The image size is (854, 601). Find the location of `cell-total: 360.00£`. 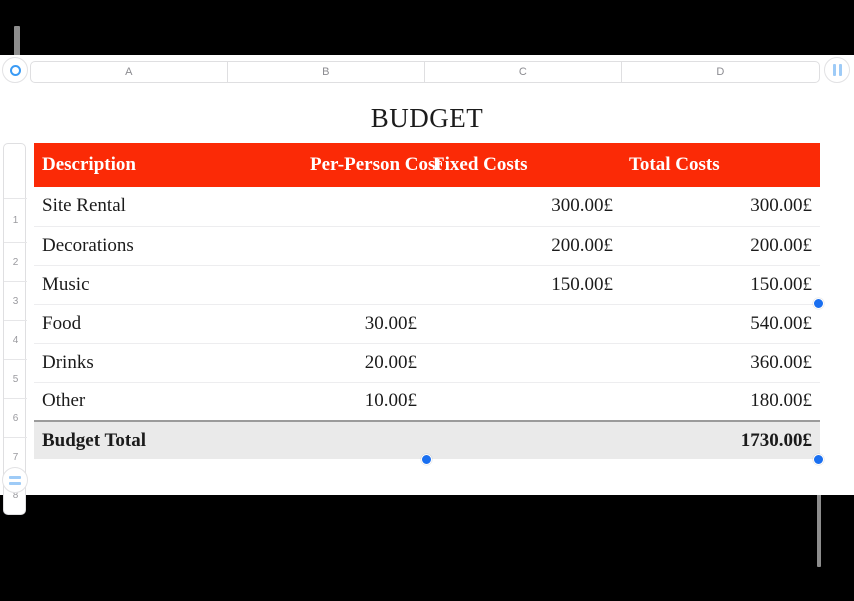

cell-total: 360.00£ is located at coordinates (720, 363).